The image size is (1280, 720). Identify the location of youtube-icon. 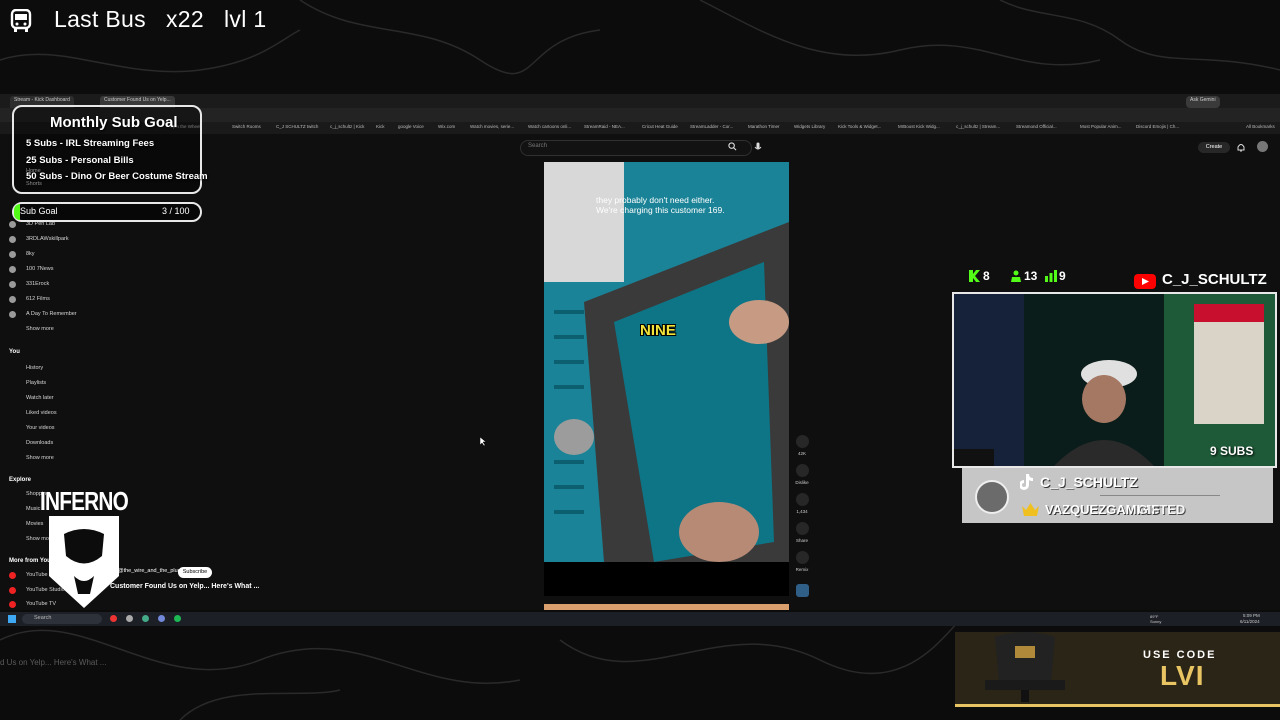
(1145, 281).